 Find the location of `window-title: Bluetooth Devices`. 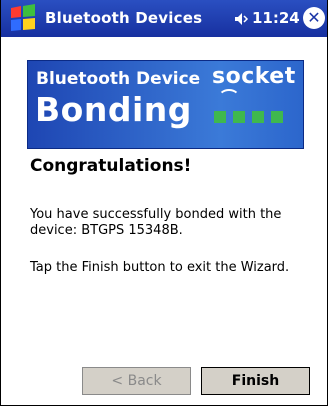

window-title: Bluetooth Devices is located at coordinates (124, 18).